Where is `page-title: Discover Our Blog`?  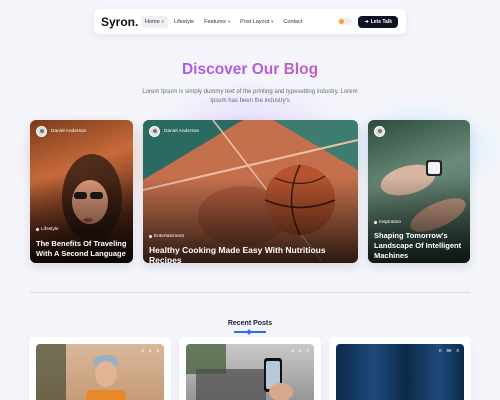
page-title: Discover Our Blog is located at coordinates (250, 70).